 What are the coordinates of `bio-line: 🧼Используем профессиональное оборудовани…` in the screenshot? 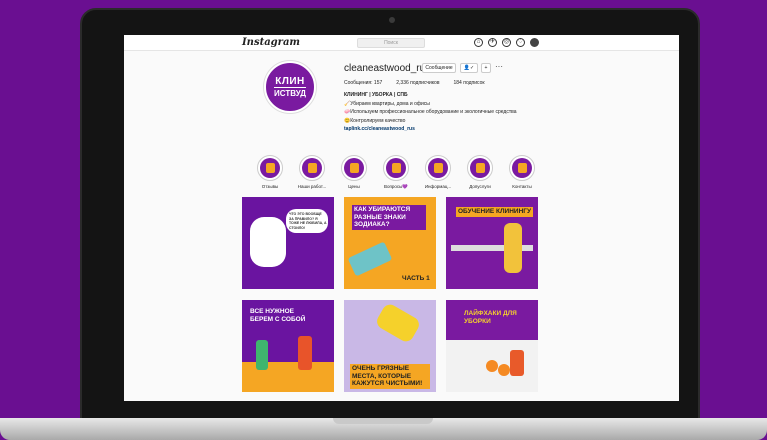 It's located at (430, 112).